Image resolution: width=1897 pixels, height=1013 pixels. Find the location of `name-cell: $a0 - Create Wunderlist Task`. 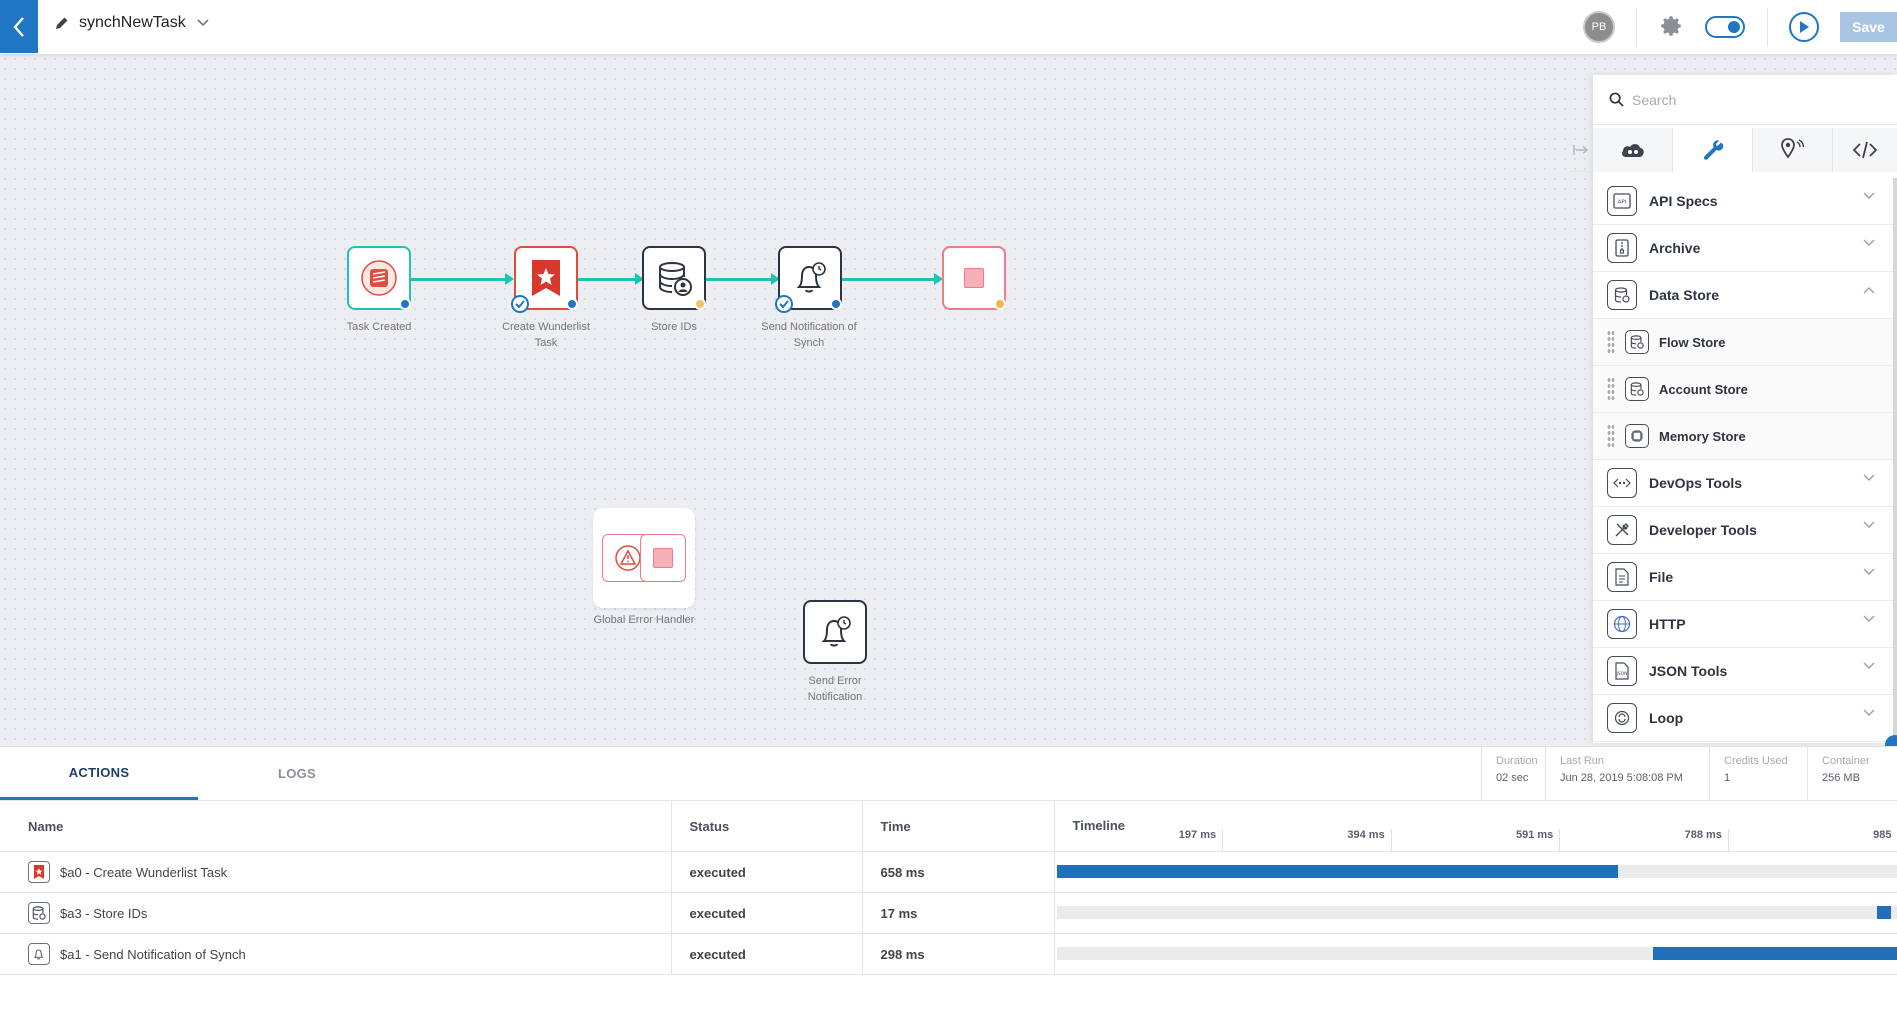

name-cell: $a0 - Create Wunderlist Task is located at coordinates (335, 872).